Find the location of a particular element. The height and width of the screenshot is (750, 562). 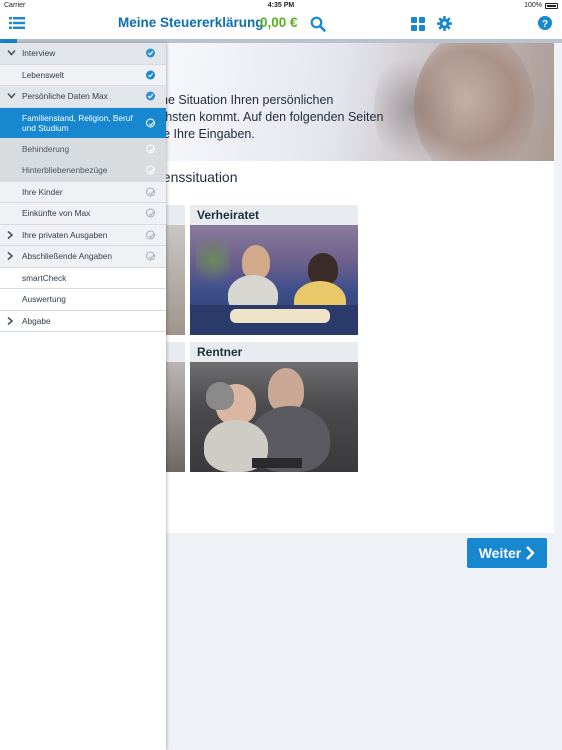

photo-plant is located at coordinates (213, 259).